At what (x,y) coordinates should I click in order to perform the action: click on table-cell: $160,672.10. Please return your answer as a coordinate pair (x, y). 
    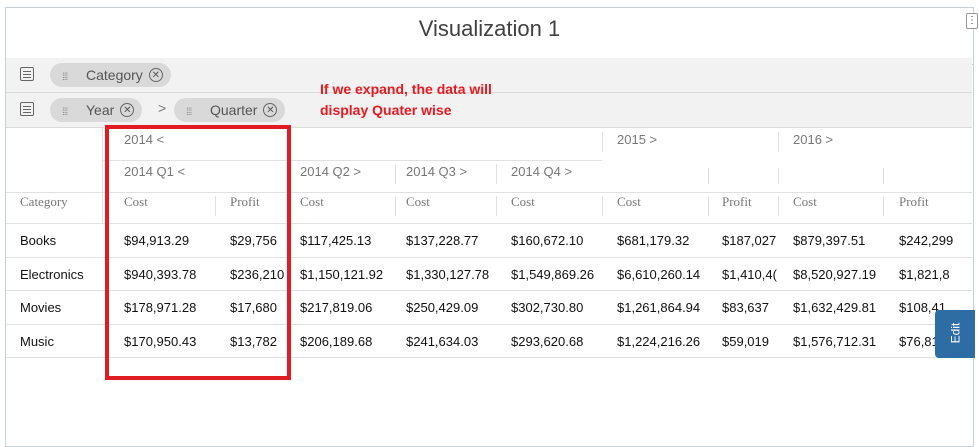
    Looking at the image, I should click on (547, 240).